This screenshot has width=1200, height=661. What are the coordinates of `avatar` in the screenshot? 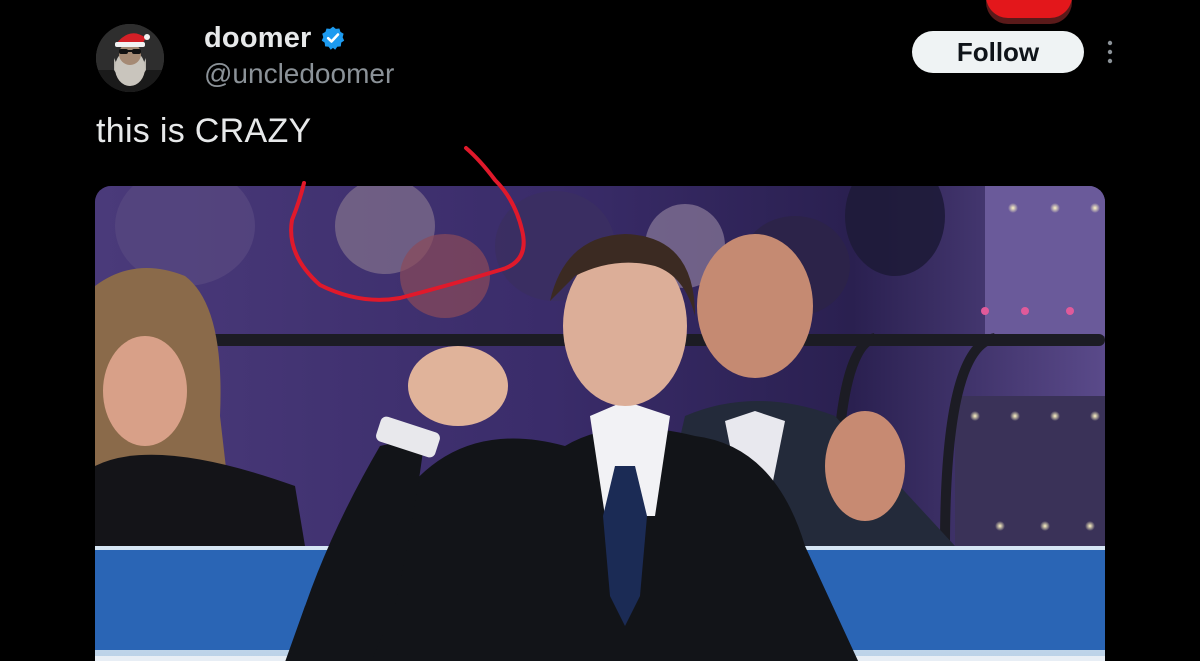 It's located at (130, 58).